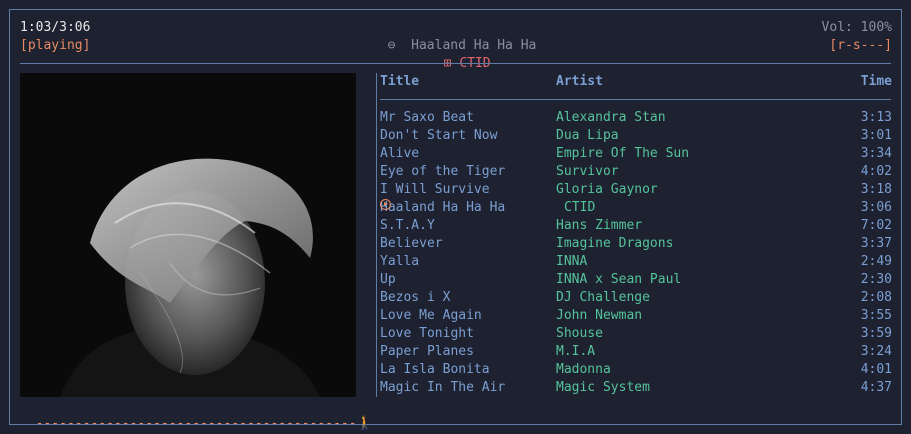 The width and height of the screenshot is (911, 434). I want to click on track-title-text: Alive, so click(400, 153).